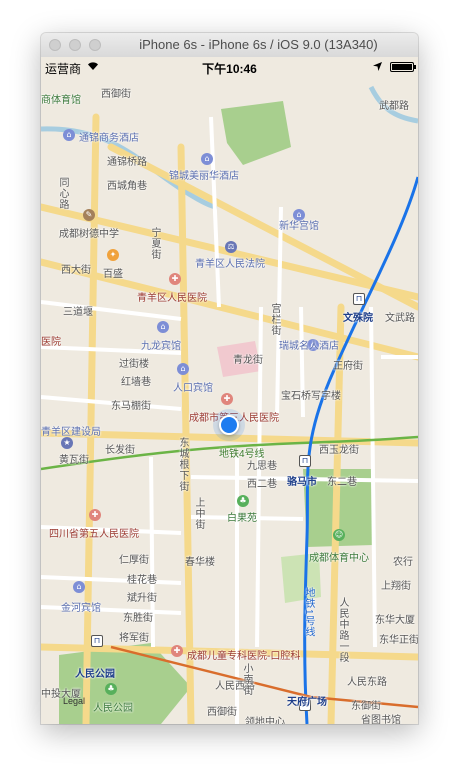  What do you see at coordinates (366, 706) in the screenshot?
I see `map-label: 东御街` at bounding box center [366, 706].